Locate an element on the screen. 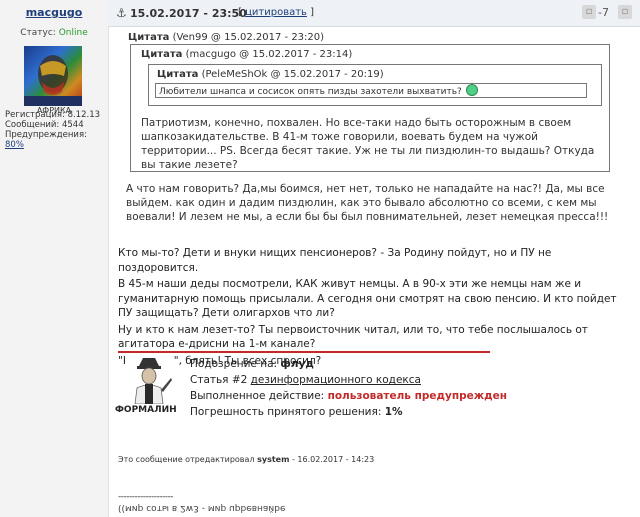  error-value: 1% is located at coordinates (393, 412).